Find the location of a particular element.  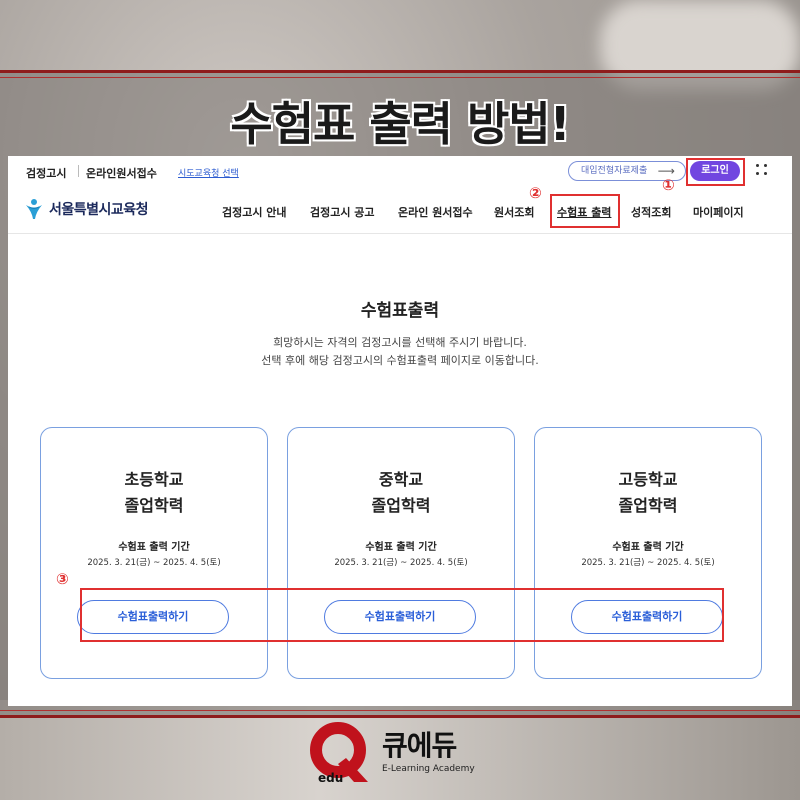

util-link-online-apply: 온라인원서접수 is located at coordinates (121, 173).